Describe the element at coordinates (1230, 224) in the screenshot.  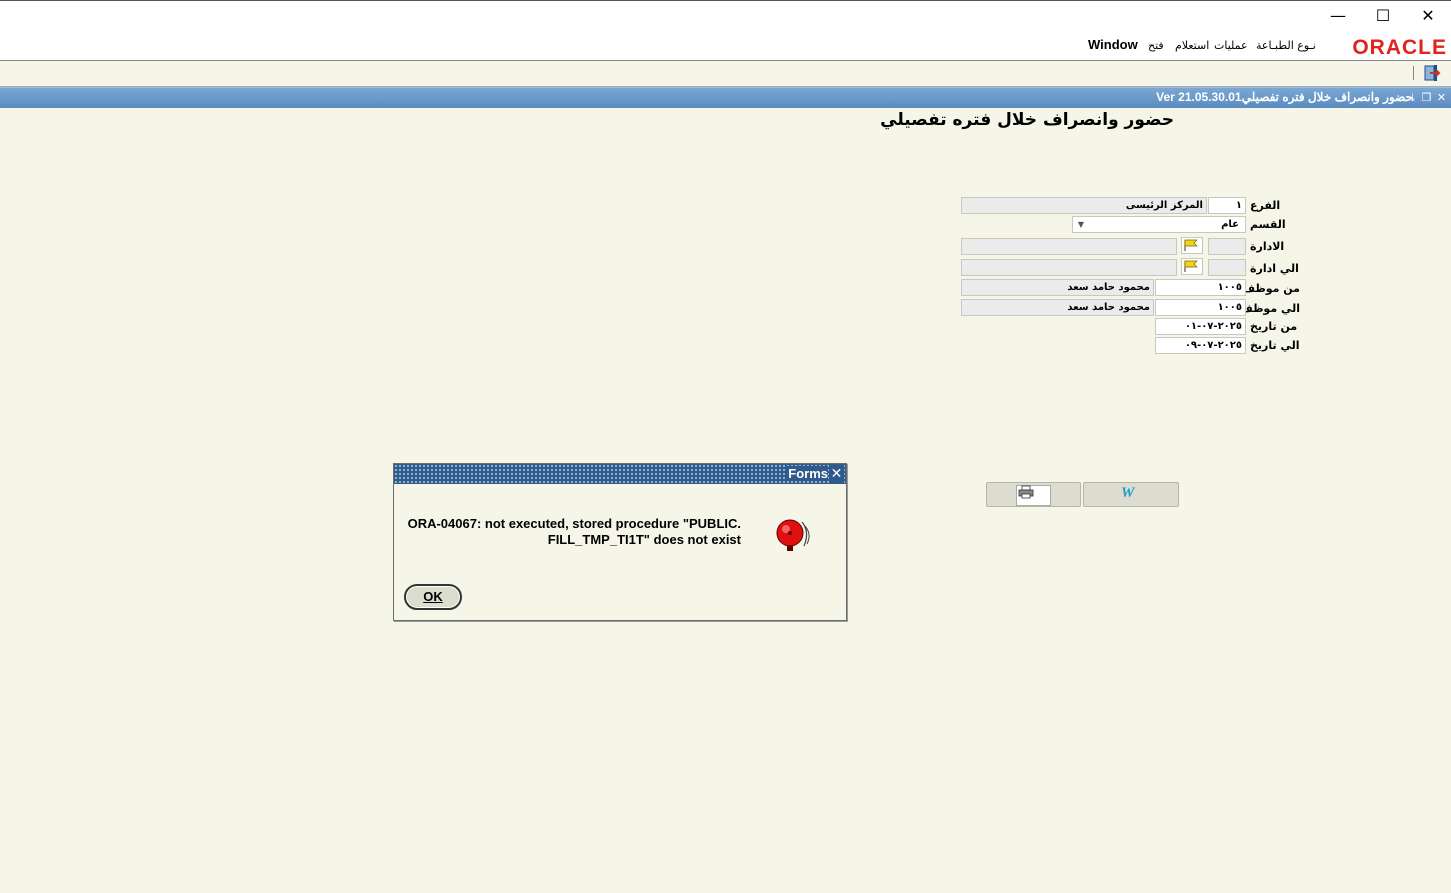
I see `section-value: عام` at that location.